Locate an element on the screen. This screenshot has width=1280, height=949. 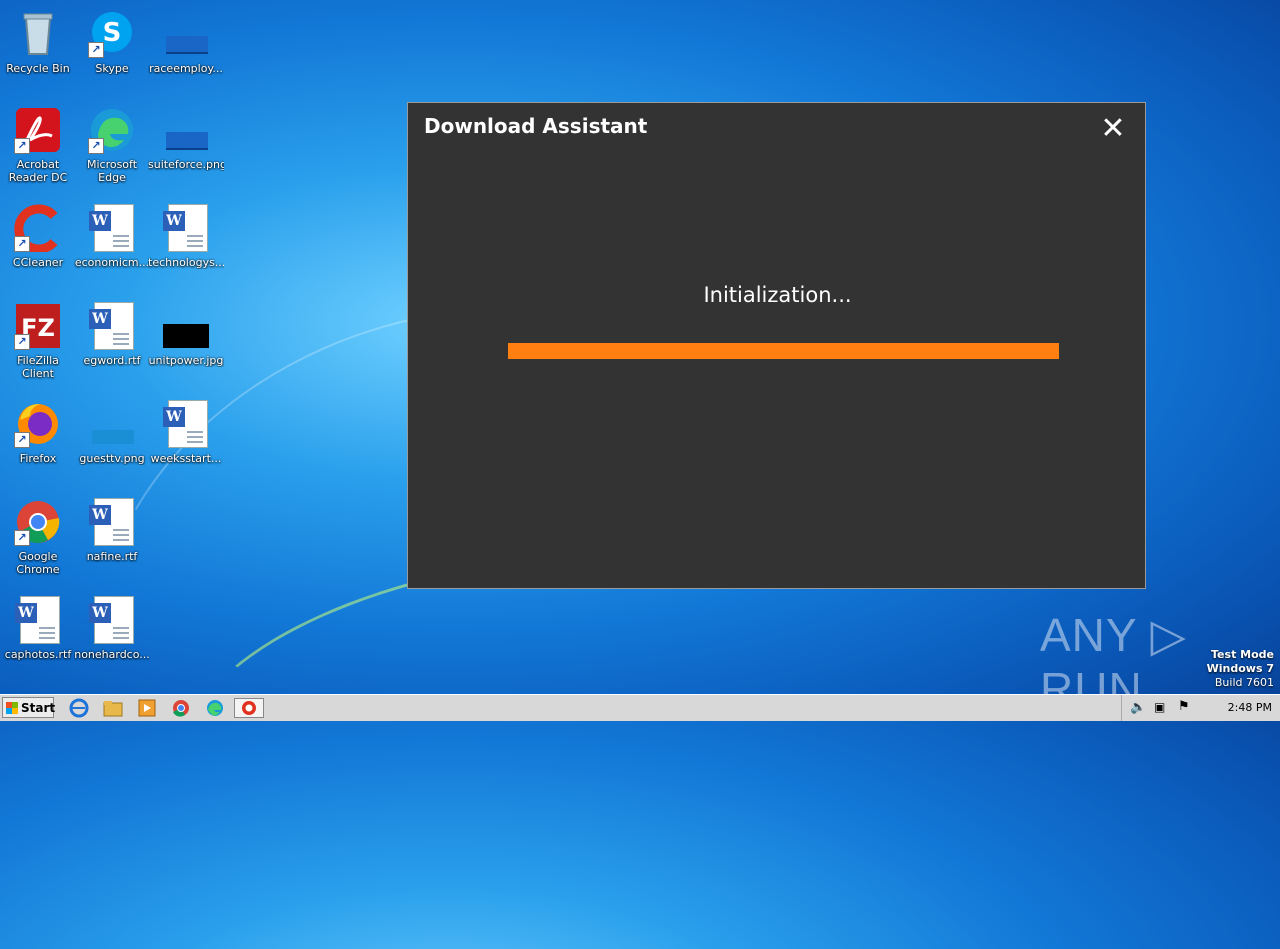
ccleaner-icon: ↗ is located at coordinates (38, 229).